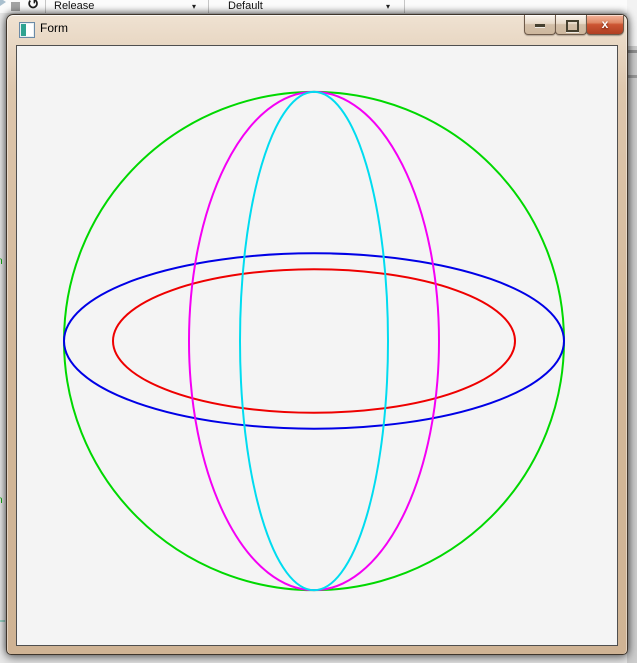 This screenshot has height=663, width=637. Describe the element at coordinates (27, 30) in the screenshot. I see `form-window-icon` at that location.